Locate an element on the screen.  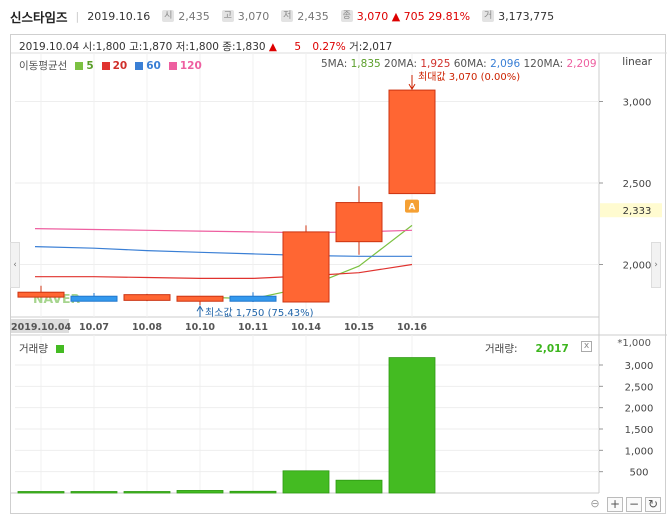
volume-axis-label: 1,000 is located at coordinates (639, 451).